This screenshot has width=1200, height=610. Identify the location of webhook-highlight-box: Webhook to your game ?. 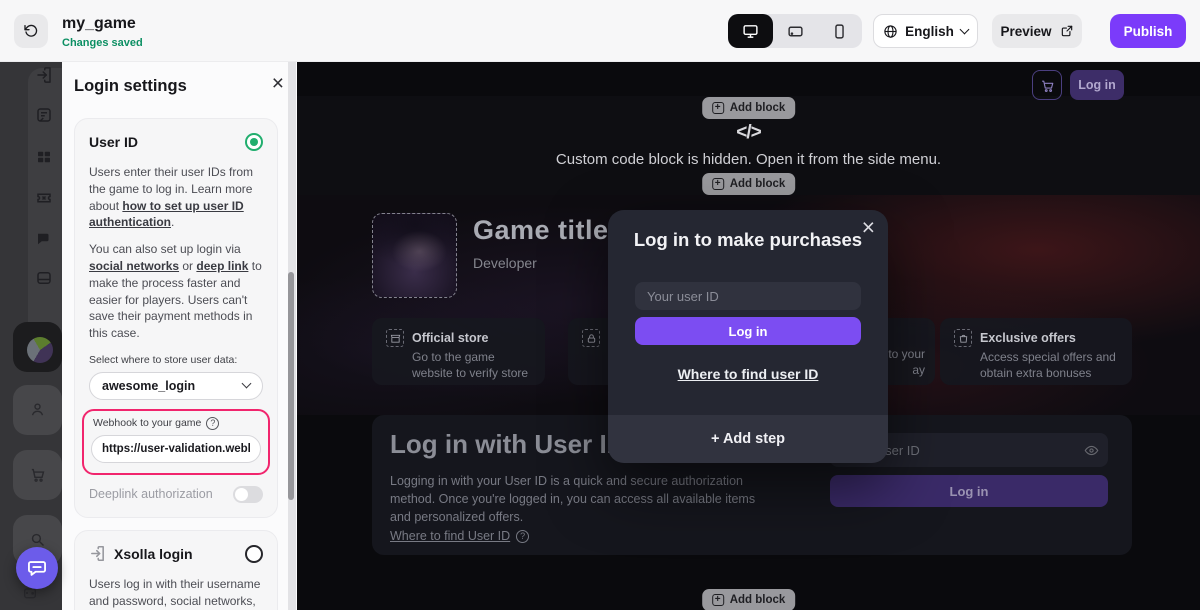
(176, 441).